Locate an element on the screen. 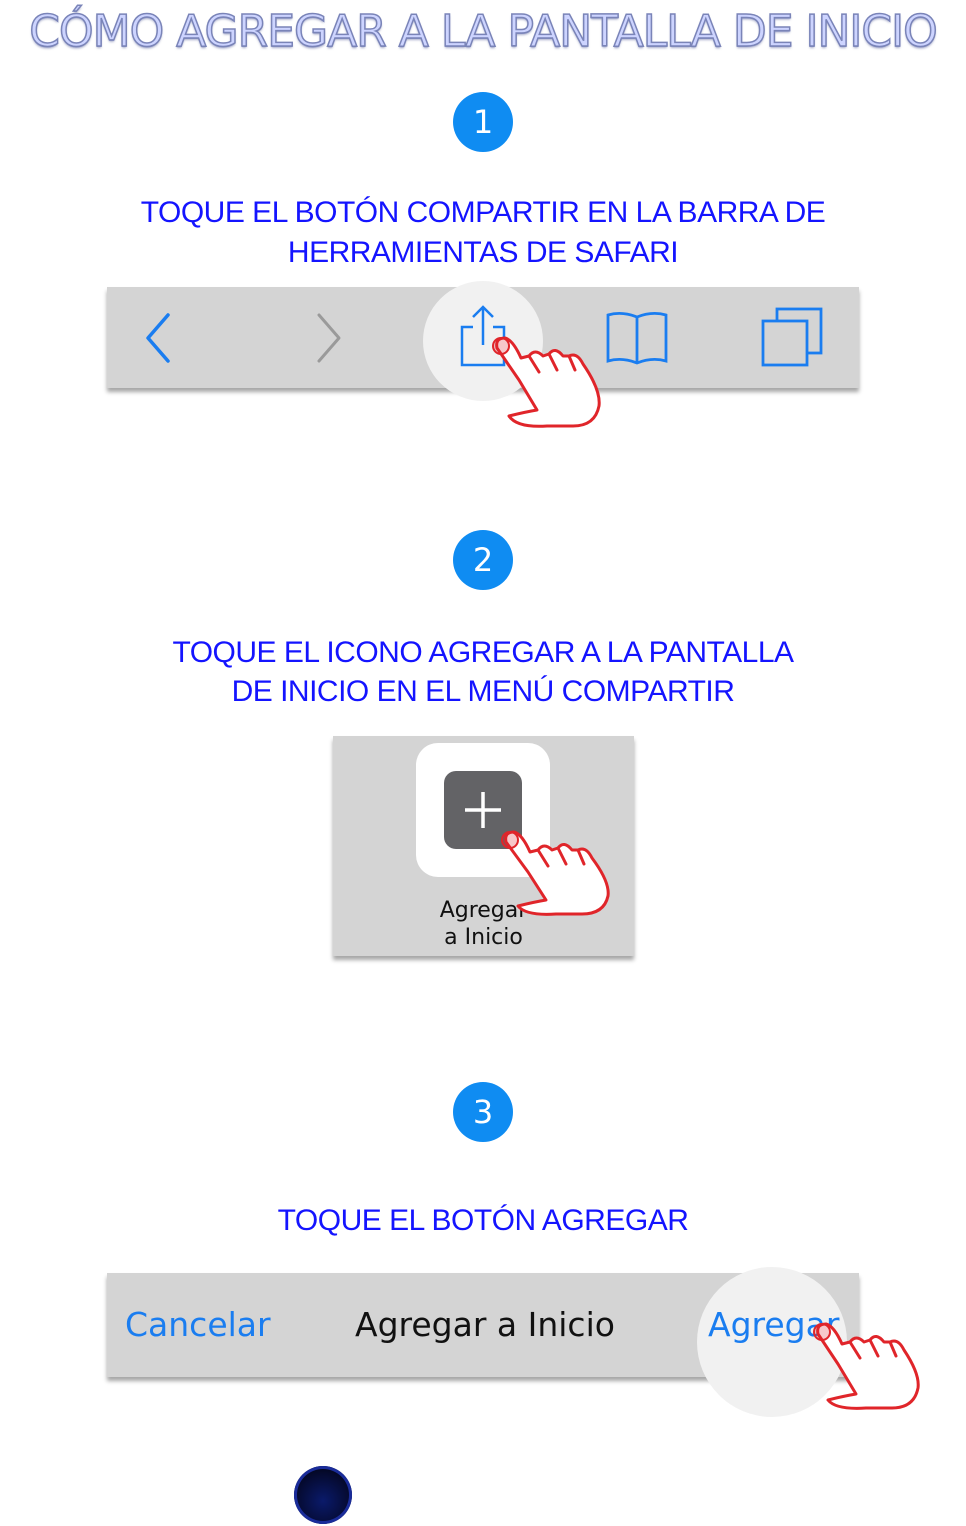 The height and width of the screenshot is (1526, 966). step-3-badge: 3 is located at coordinates (483, 1112).